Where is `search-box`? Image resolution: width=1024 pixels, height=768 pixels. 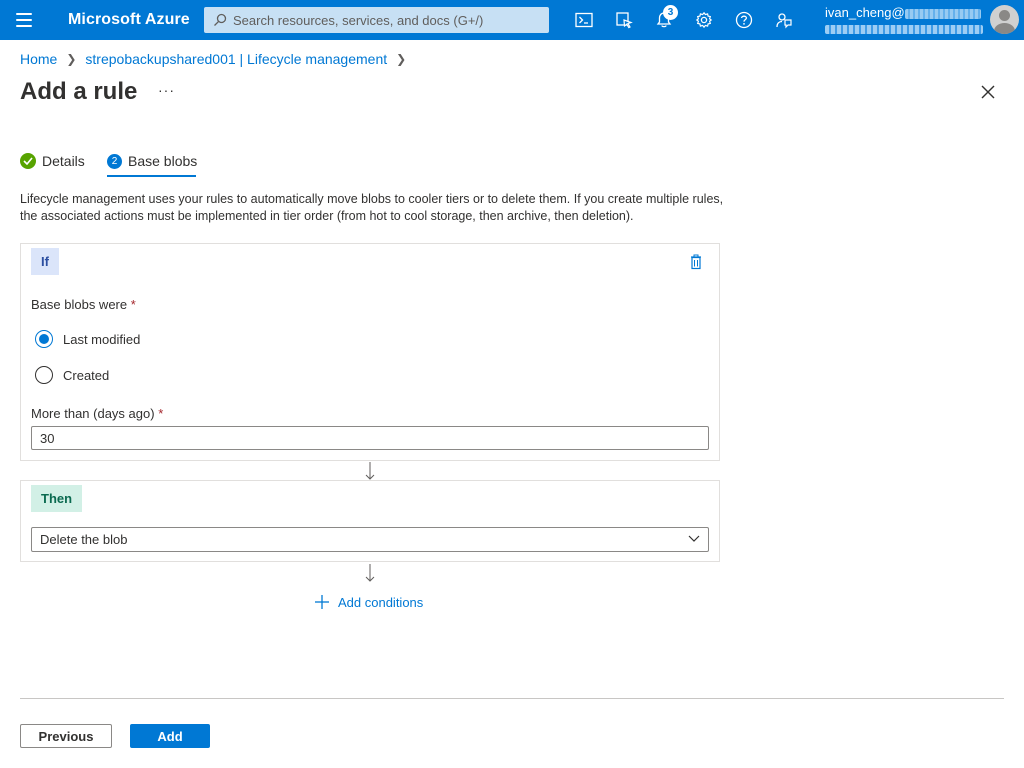 search-box is located at coordinates (376, 20).